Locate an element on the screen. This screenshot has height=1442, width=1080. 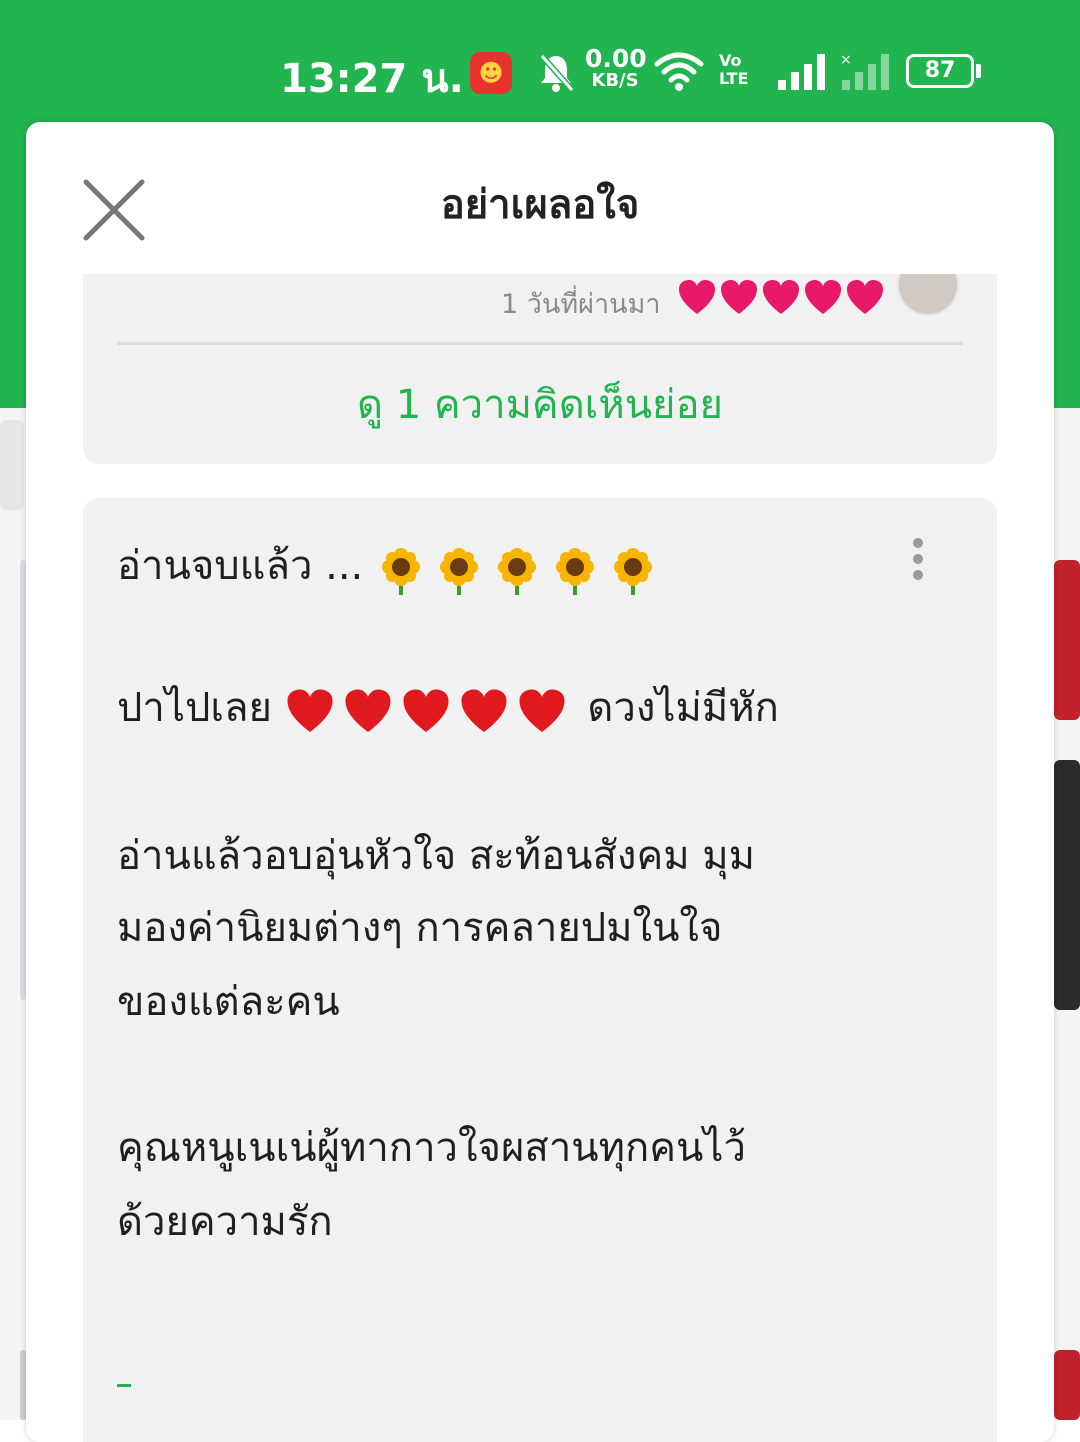
comment-card: 1 วันที่ผ่านมา ดู 1 ความคิดเห็นย่อย is located at coordinates (540, 369).